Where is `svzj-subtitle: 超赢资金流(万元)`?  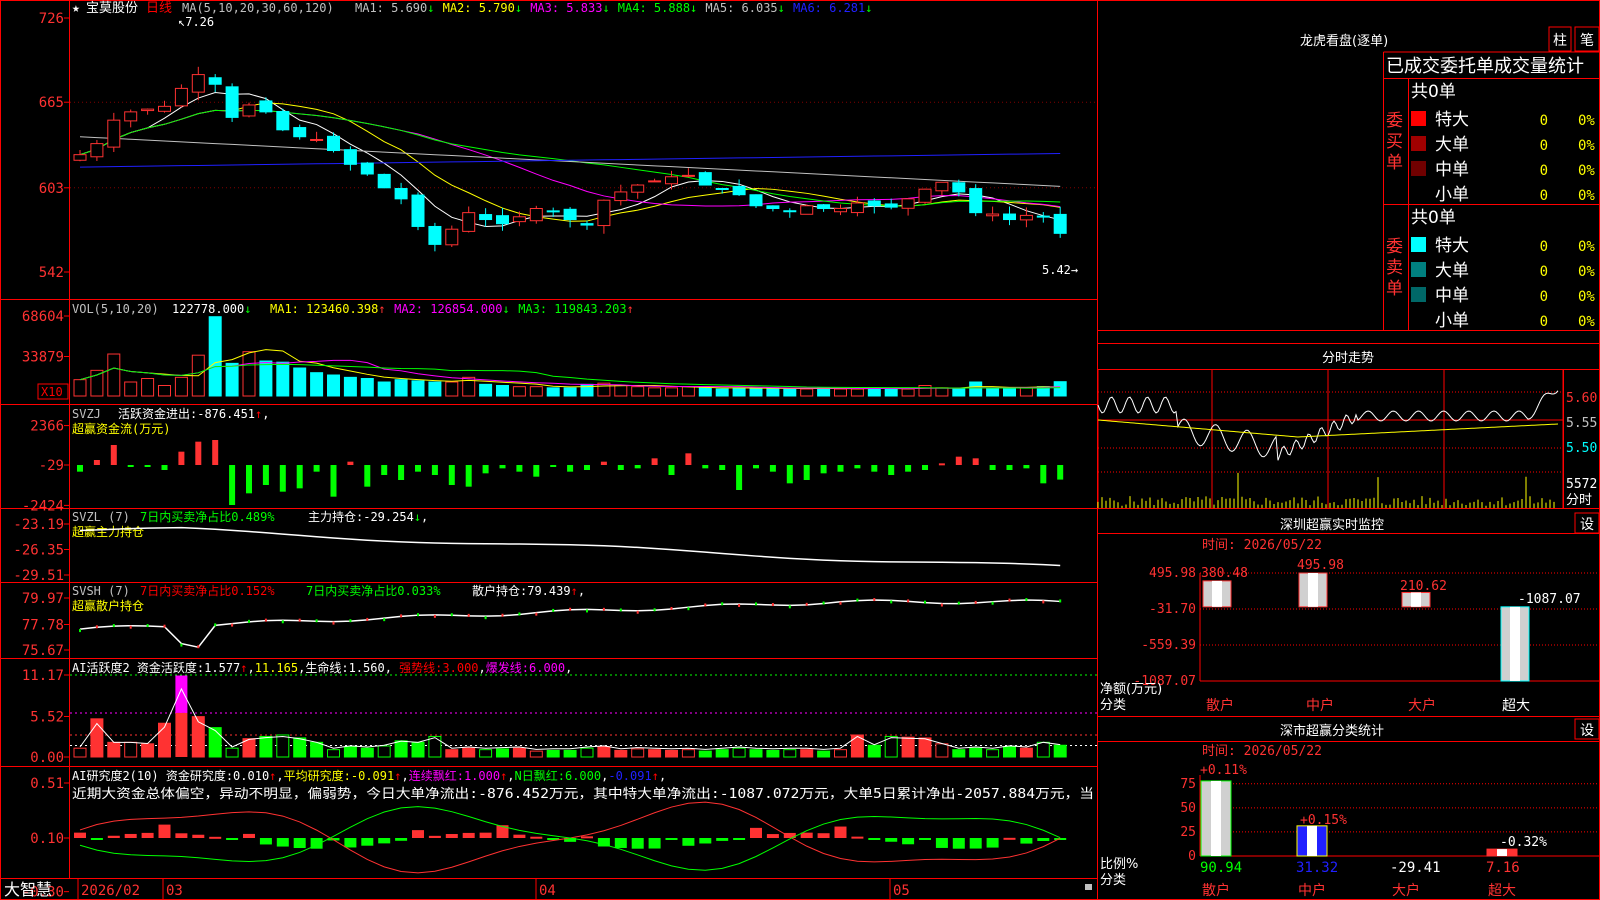 svzj-subtitle: 超赢资金流(万元) is located at coordinates (121, 428).